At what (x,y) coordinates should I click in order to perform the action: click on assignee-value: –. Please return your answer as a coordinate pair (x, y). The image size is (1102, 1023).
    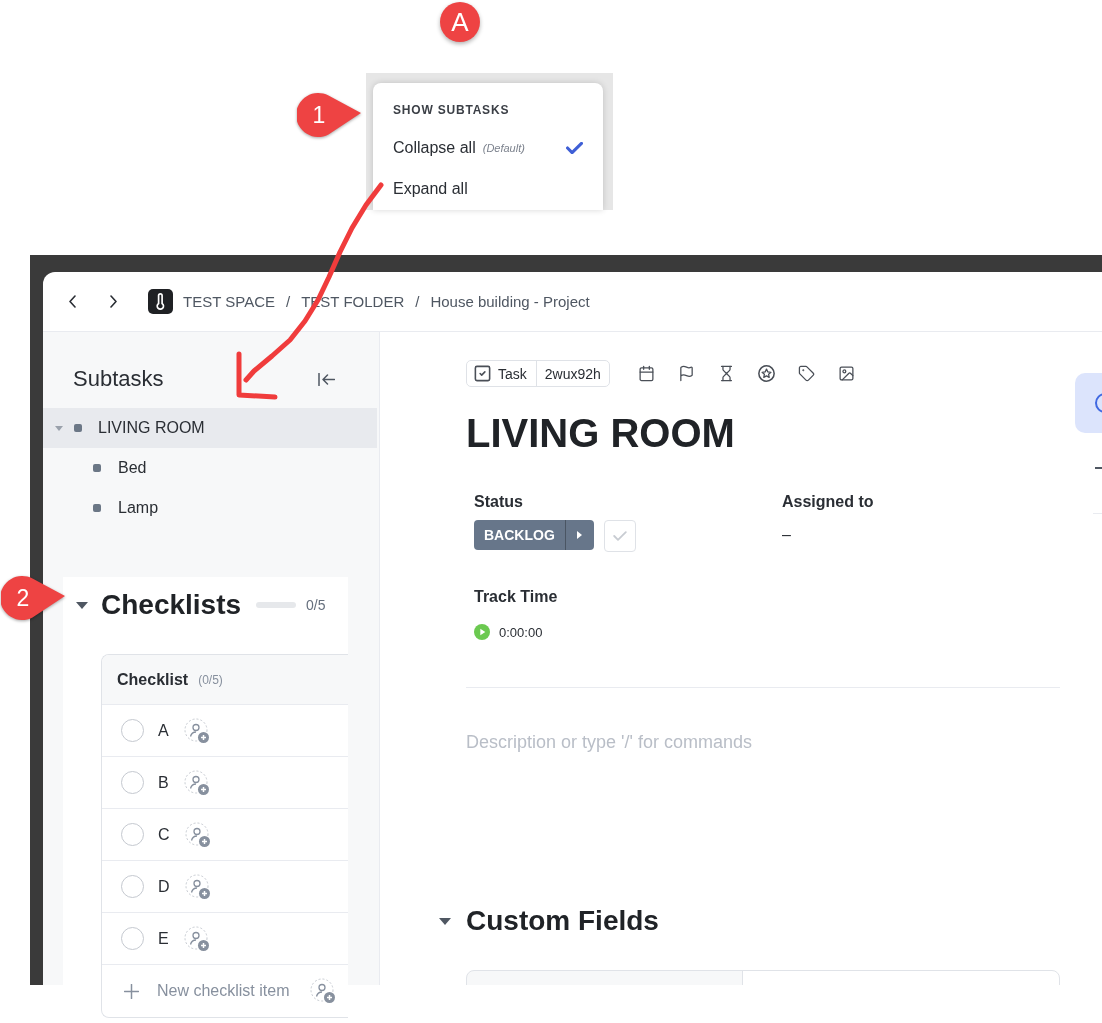
    Looking at the image, I should click on (787, 535).